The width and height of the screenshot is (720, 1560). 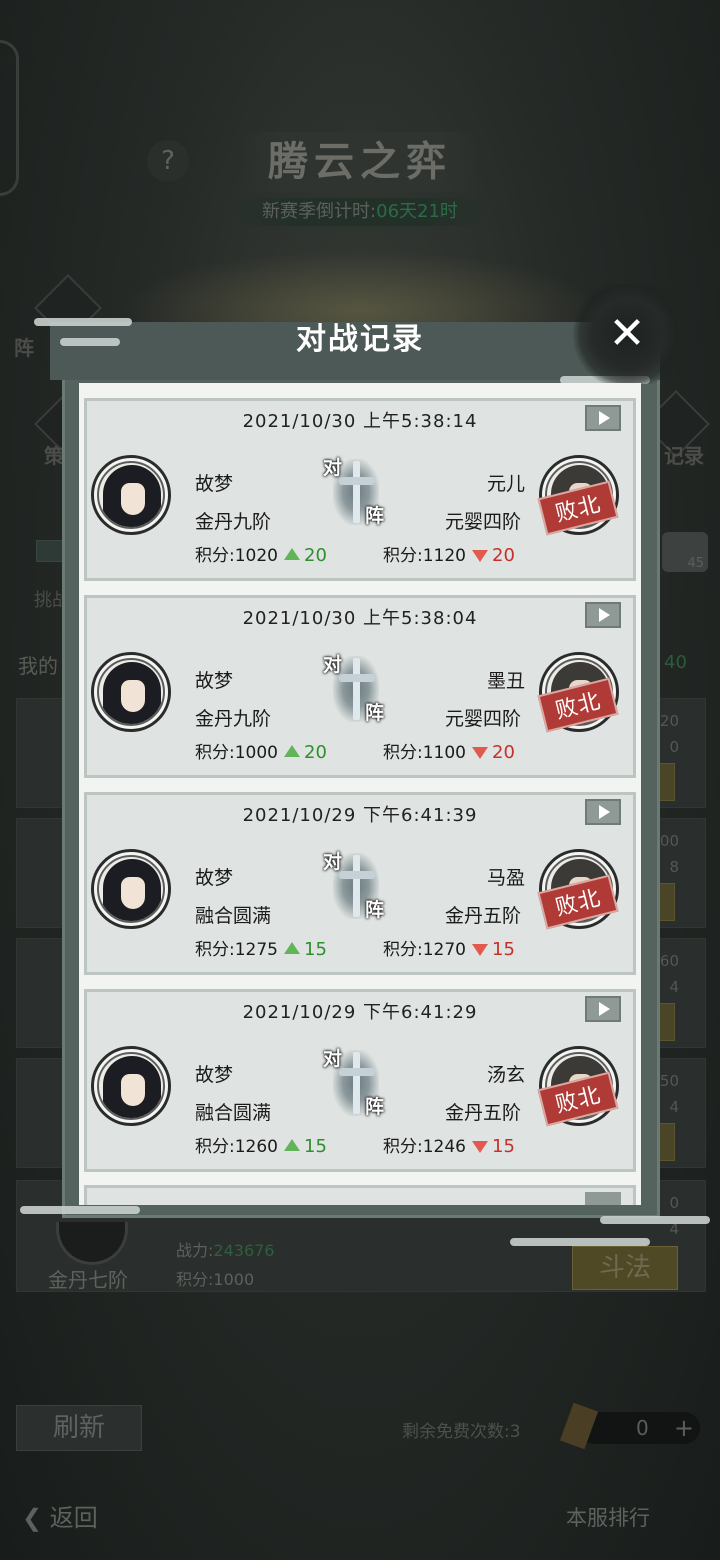 I want to click on row-number: 60, so click(x=669, y=961).